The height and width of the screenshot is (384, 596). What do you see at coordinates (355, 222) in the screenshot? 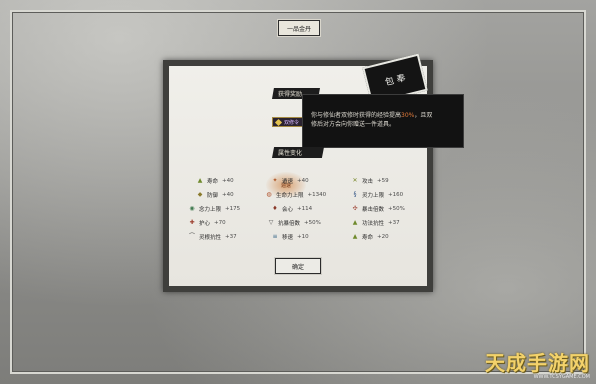
I see `technique-icon: ▲` at bounding box center [355, 222].